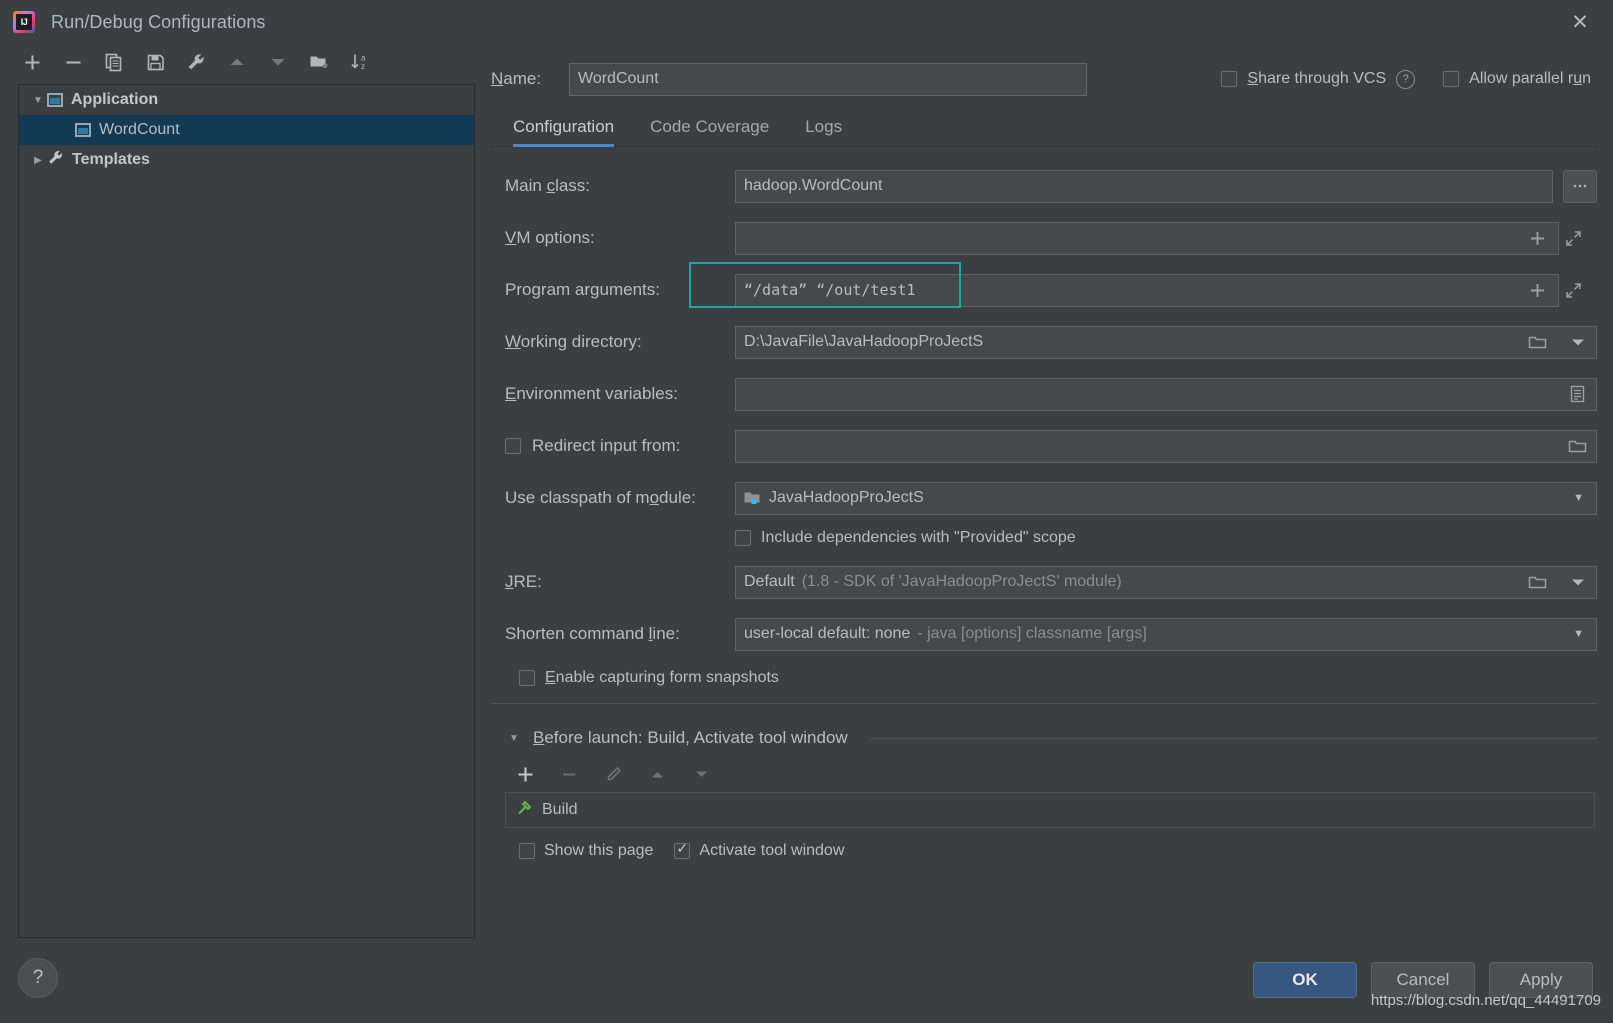 The width and height of the screenshot is (1613, 1023). What do you see at coordinates (24, 22) in the screenshot?
I see `intellij-idea-logo-icon` at bounding box center [24, 22].